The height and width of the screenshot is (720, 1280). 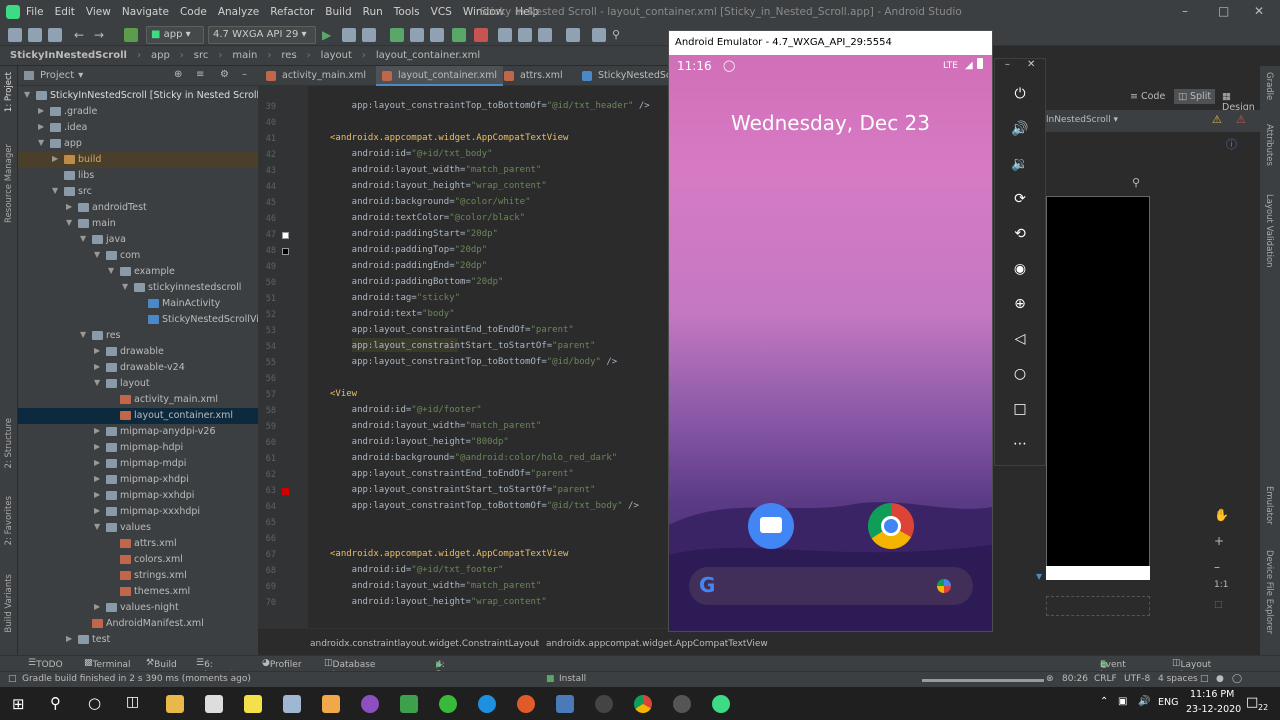 I want to click on code-line: android:paddingTop="20dp", so click(x=408, y=250).